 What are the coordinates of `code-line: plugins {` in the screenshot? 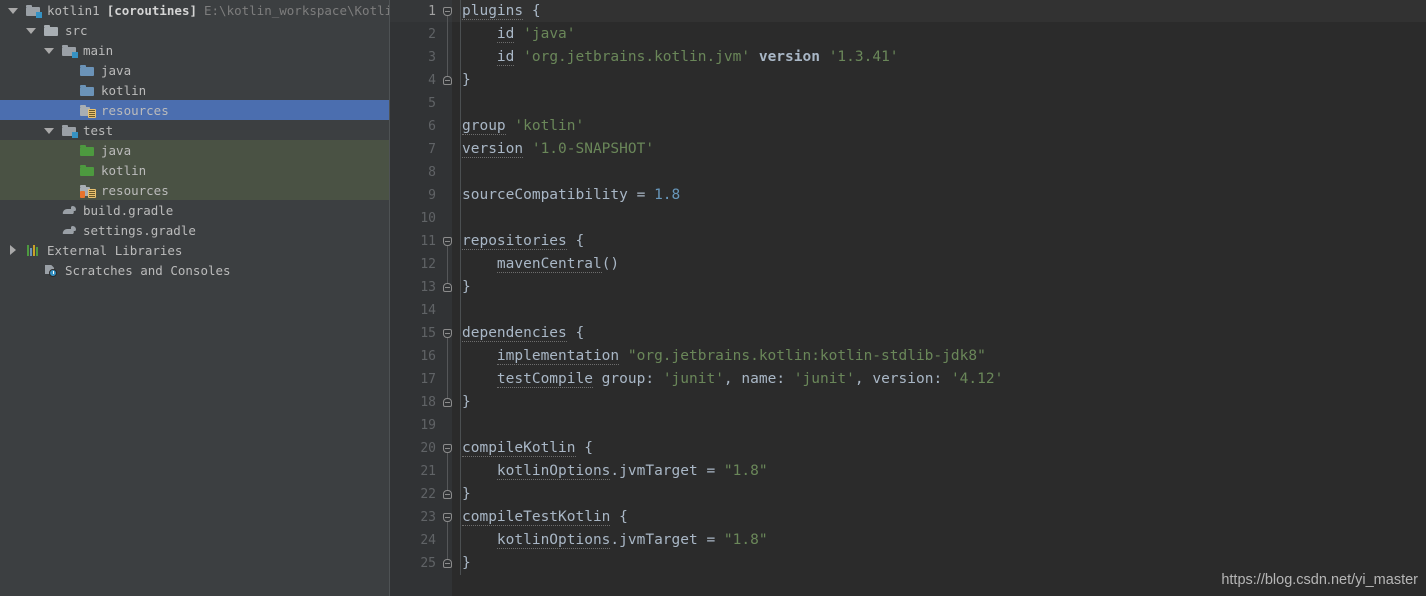 It's located at (496, 11).